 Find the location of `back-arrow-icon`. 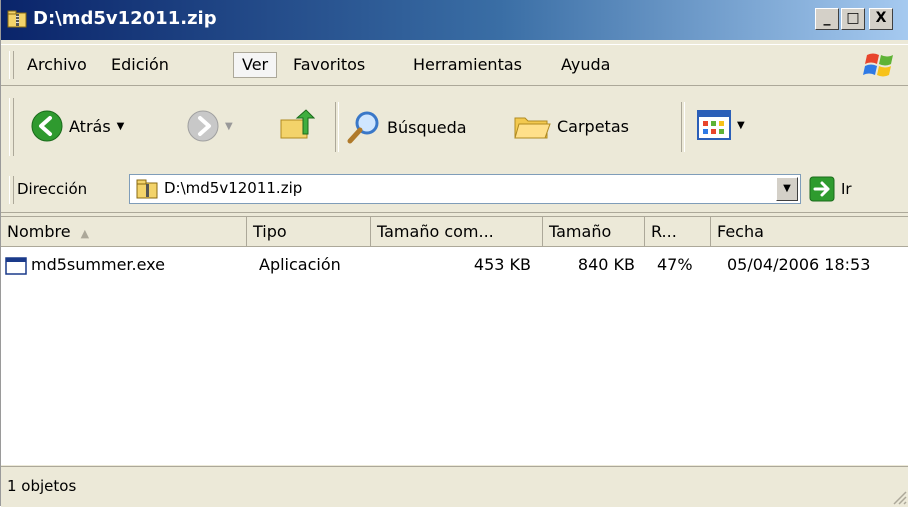

back-arrow-icon is located at coordinates (47, 126).